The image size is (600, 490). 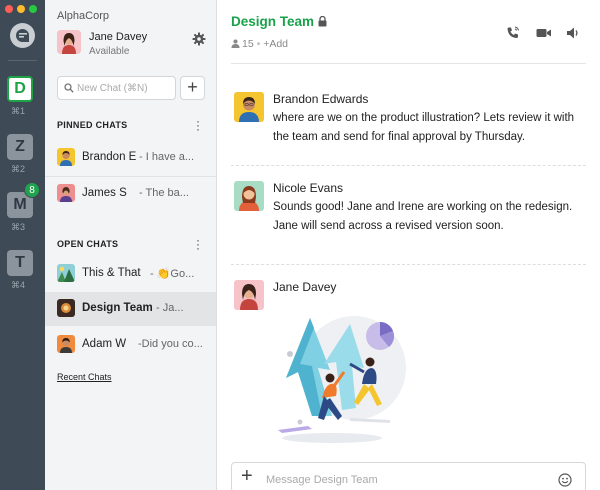 I want to click on open-chats-heading: OPEN CHATS, so click(x=88, y=244).